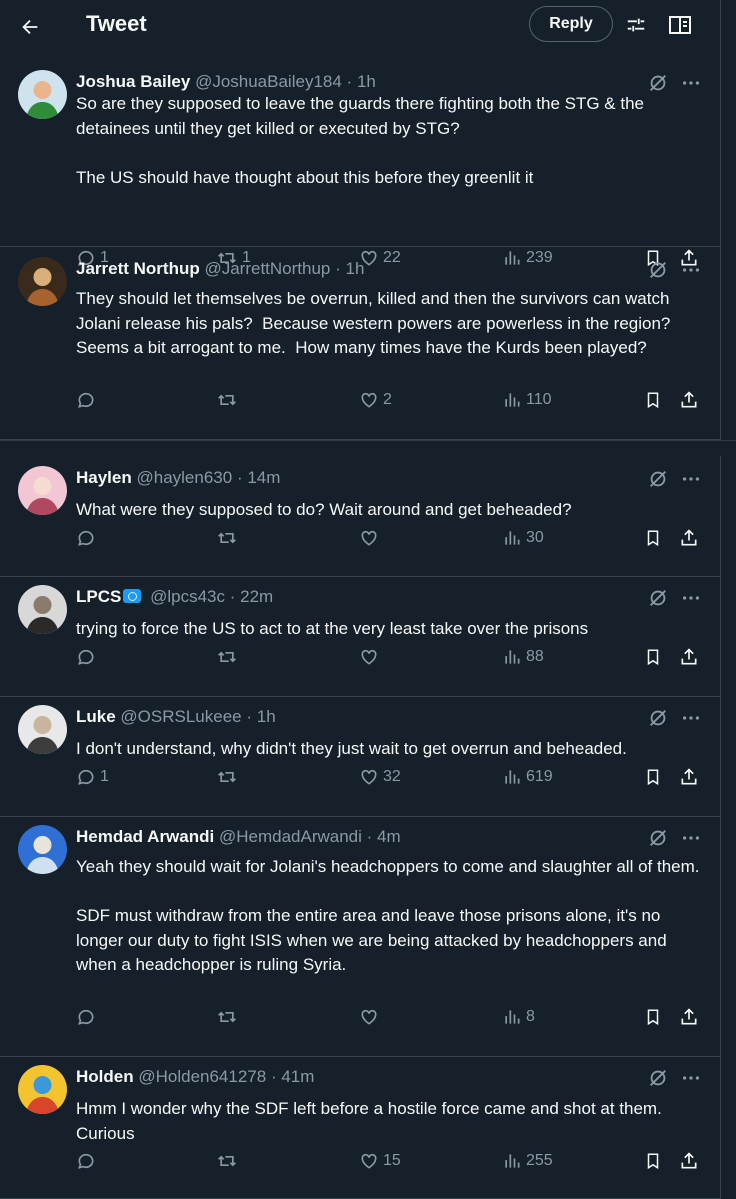 The image size is (736, 1199). What do you see at coordinates (105, 1076) in the screenshot?
I see `author-name: Holden` at bounding box center [105, 1076].